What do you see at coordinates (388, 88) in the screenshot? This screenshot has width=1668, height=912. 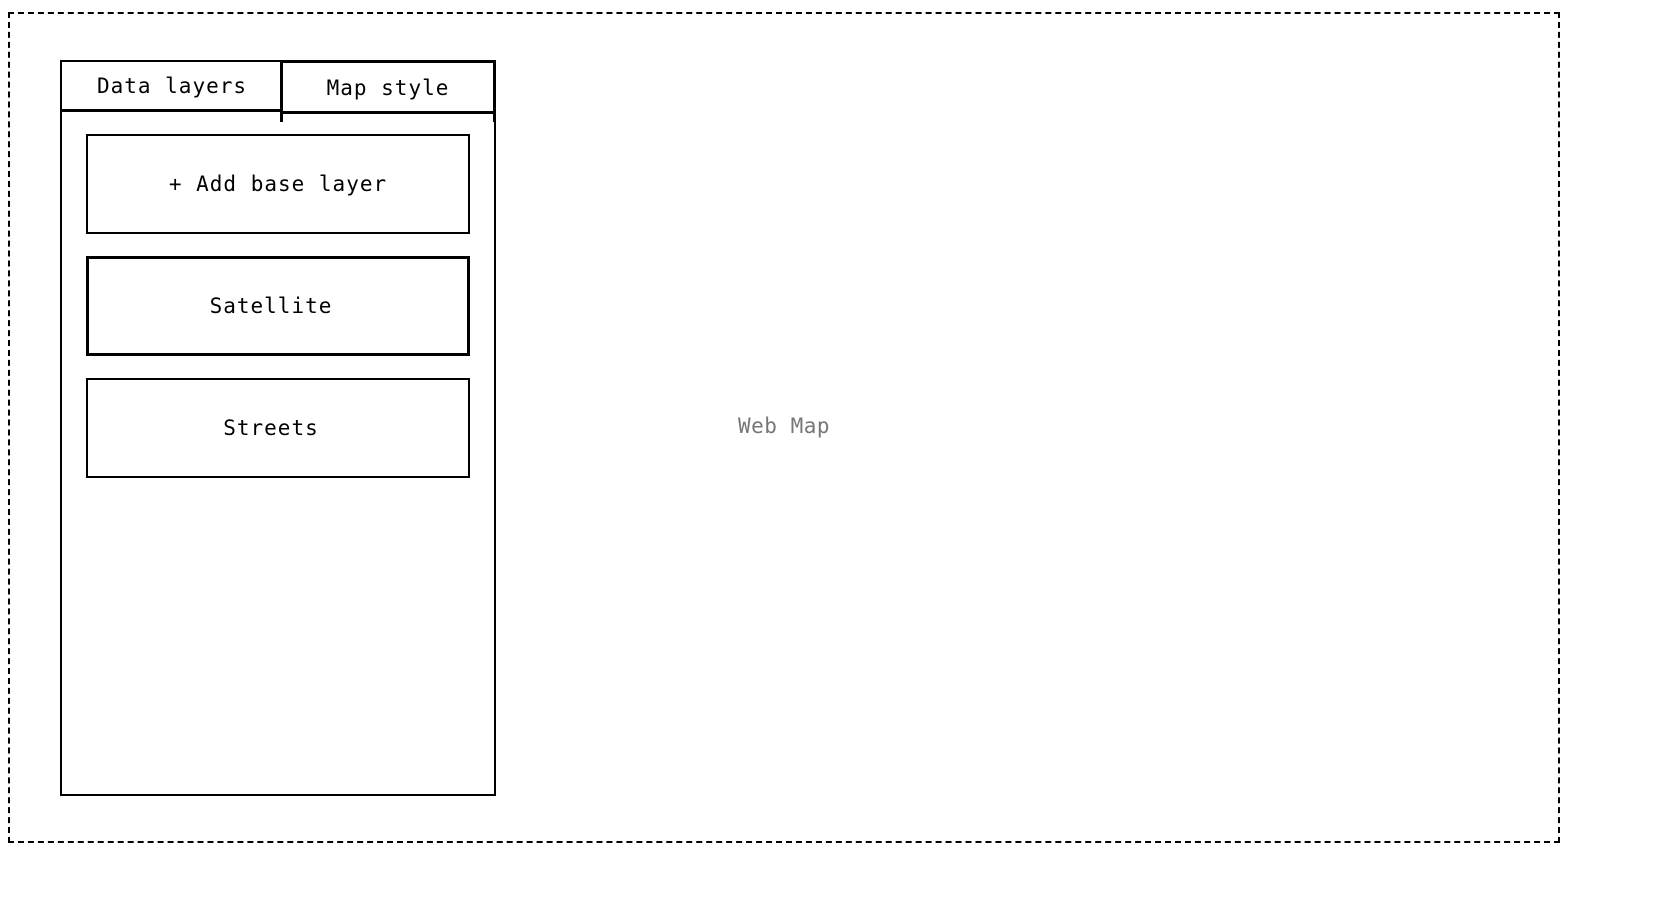 I see `tab-map-style-label: Map style` at bounding box center [388, 88].